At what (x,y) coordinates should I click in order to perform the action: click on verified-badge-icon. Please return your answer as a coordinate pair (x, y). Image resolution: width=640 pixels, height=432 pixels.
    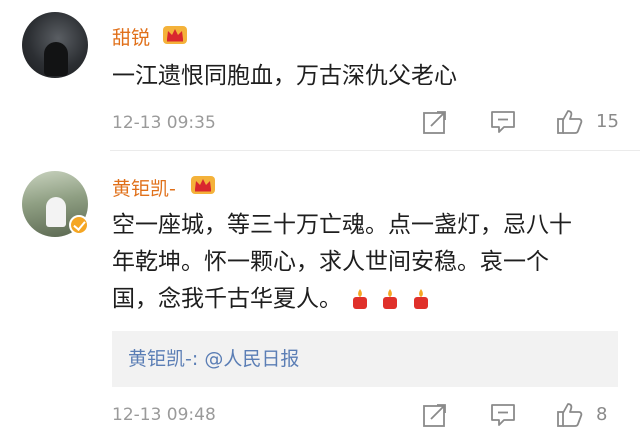
    Looking at the image, I should click on (79, 225).